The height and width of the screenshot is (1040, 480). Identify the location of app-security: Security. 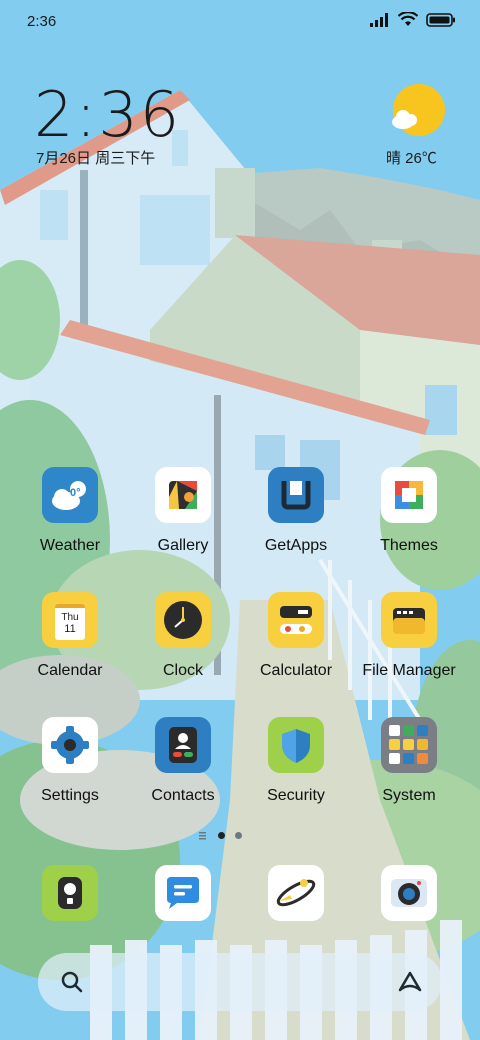
(296, 761).